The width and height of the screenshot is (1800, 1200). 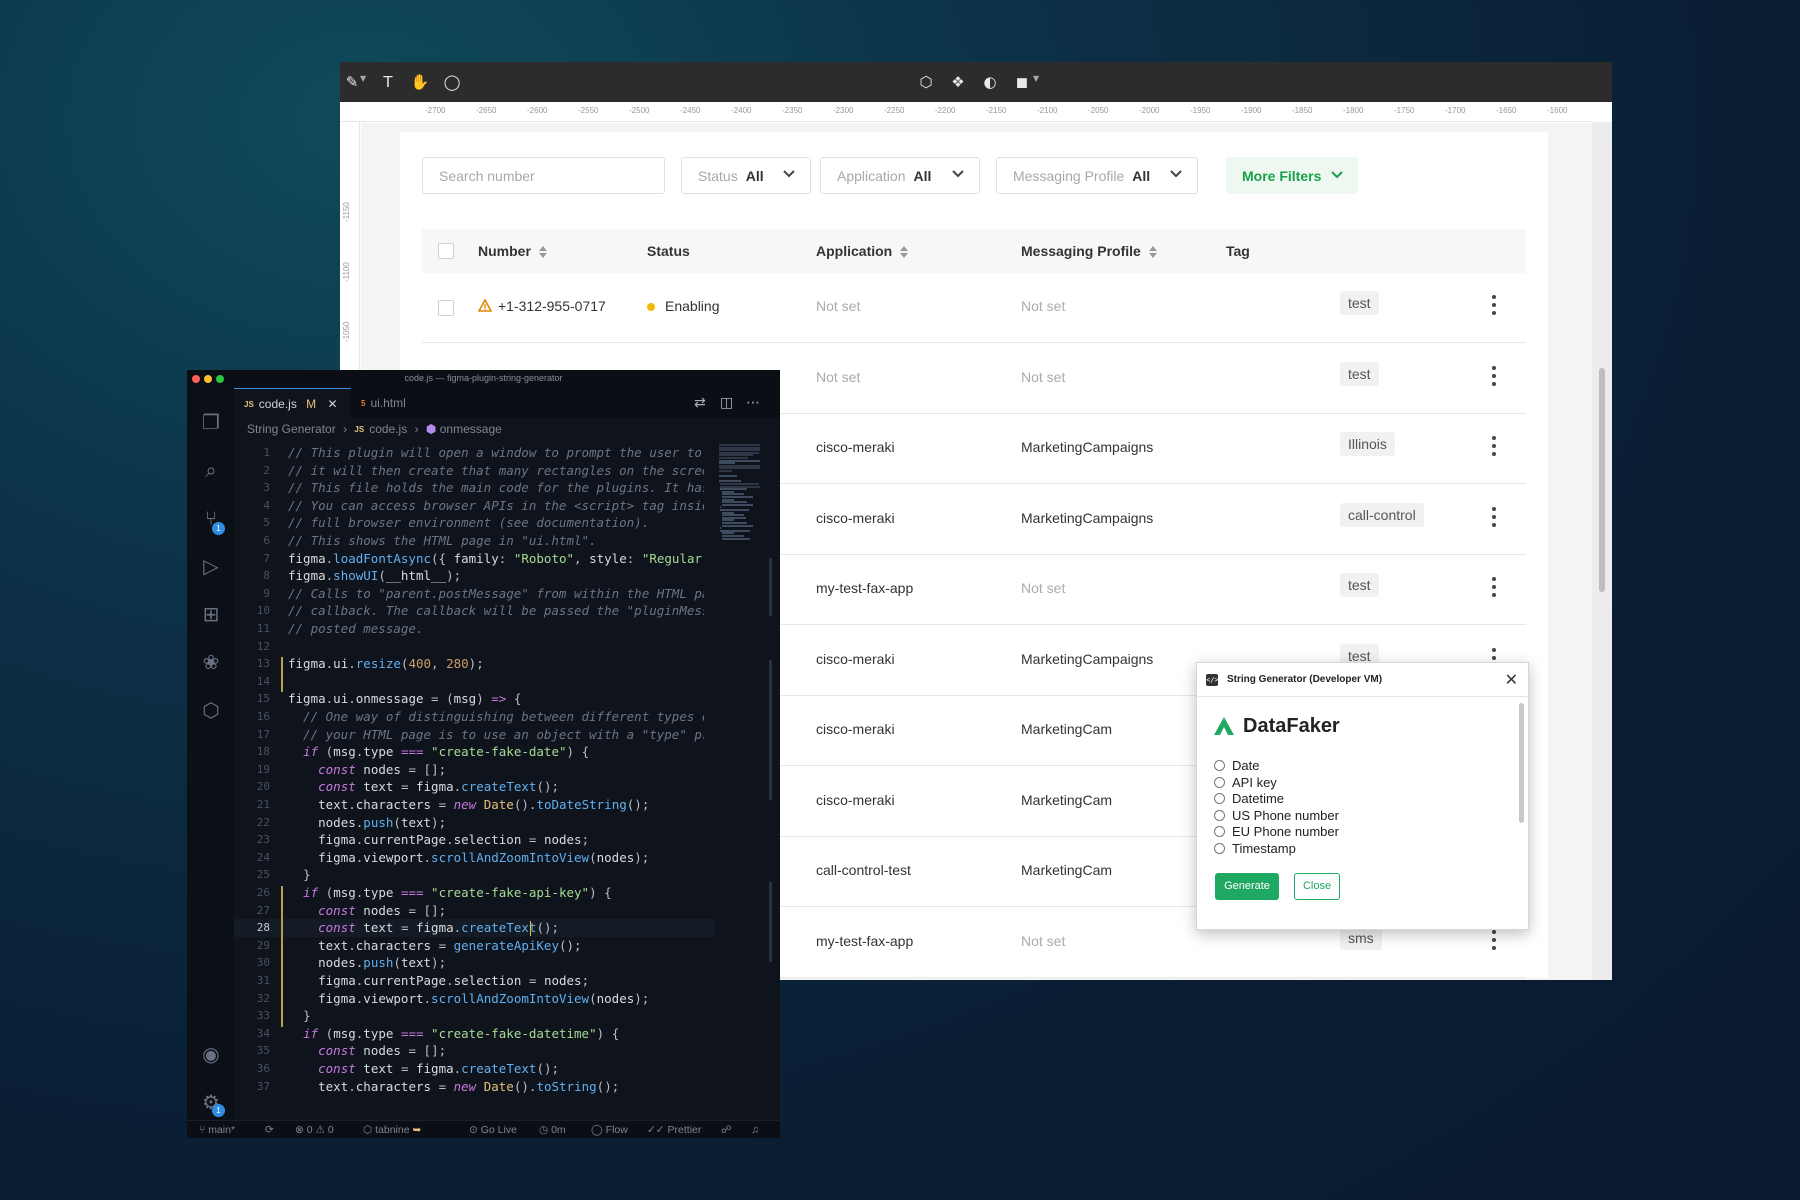 I want to click on notifications-bell-icon: ♫, so click(x=755, y=1130).